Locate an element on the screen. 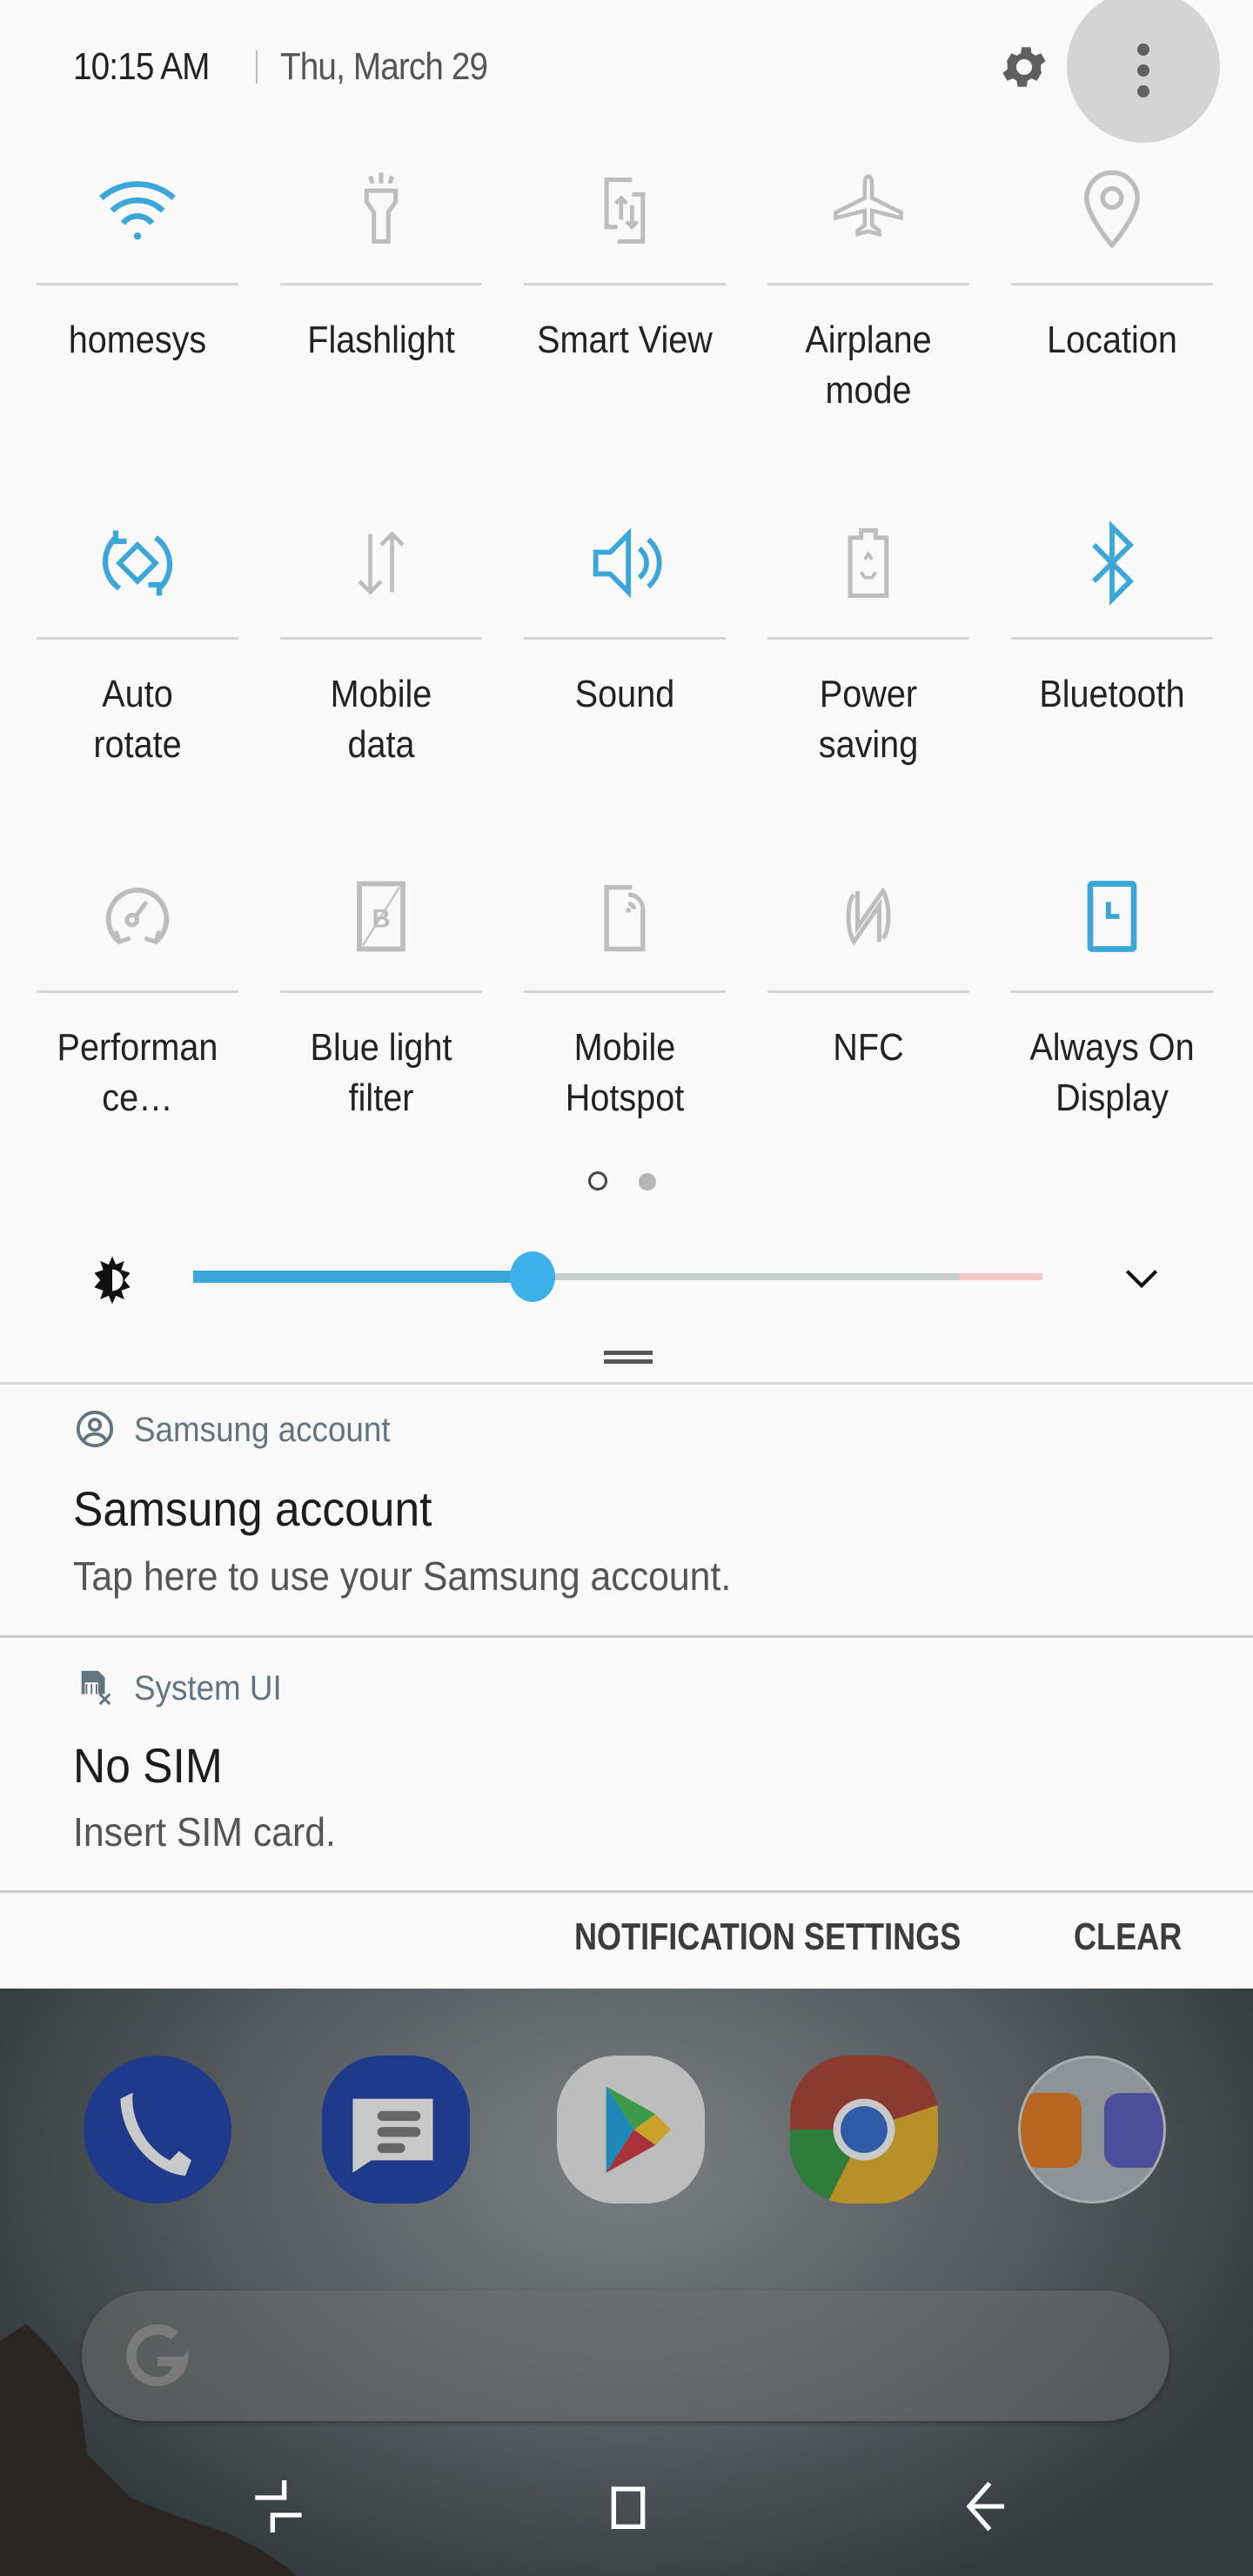 Image resolution: width=1253 pixels, height=2576 pixels. notification-body: Insert SIM card. is located at coordinates (205, 1832).